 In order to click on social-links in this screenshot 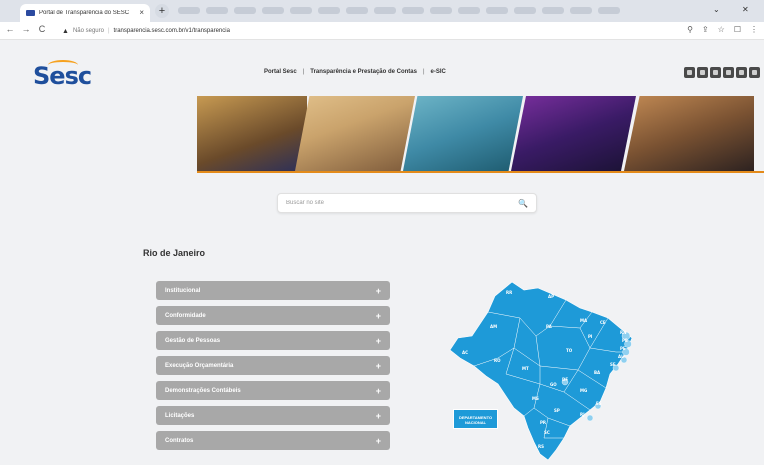, I will do `click(722, 72)`.